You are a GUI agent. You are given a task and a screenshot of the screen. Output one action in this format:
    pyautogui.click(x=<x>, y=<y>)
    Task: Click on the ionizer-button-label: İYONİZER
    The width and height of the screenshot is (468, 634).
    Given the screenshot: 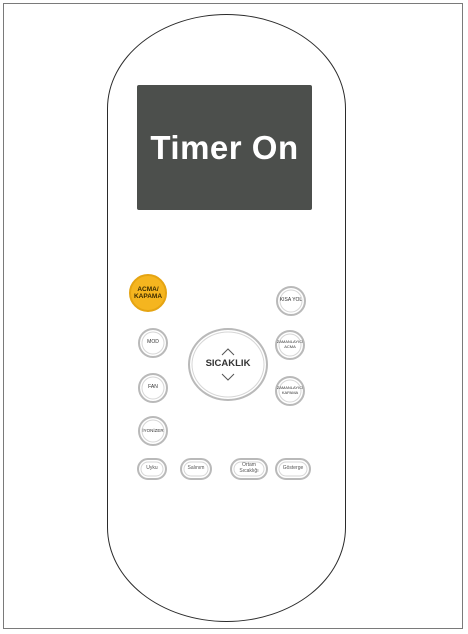 What is the action you would take?
    pyautogui.click(x=153, y=431)
    